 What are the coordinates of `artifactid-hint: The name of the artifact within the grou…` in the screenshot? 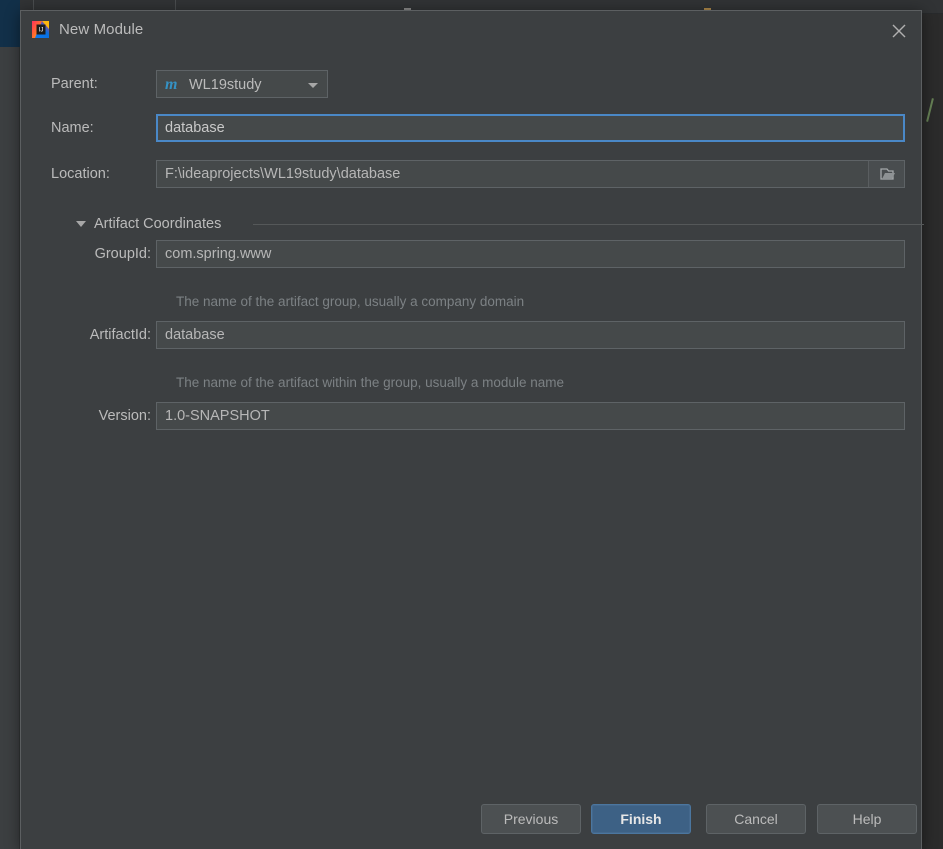 It's located at (370, 382).